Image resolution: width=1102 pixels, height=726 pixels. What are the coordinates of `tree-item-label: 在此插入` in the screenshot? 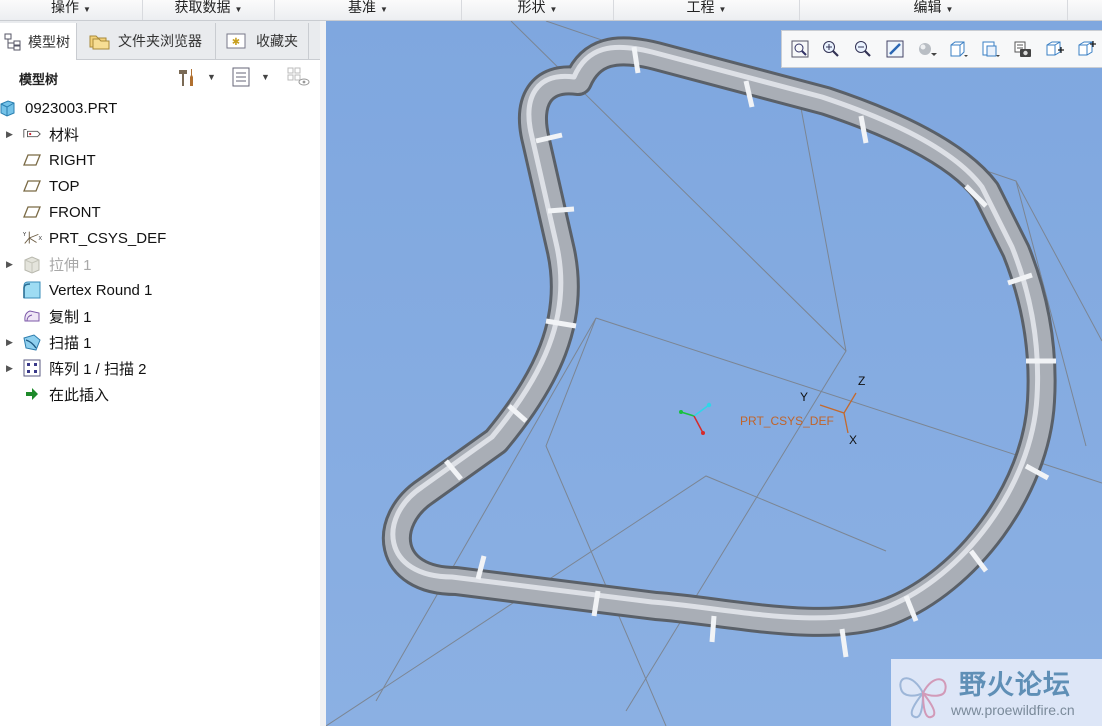 It's located at (79, 395).